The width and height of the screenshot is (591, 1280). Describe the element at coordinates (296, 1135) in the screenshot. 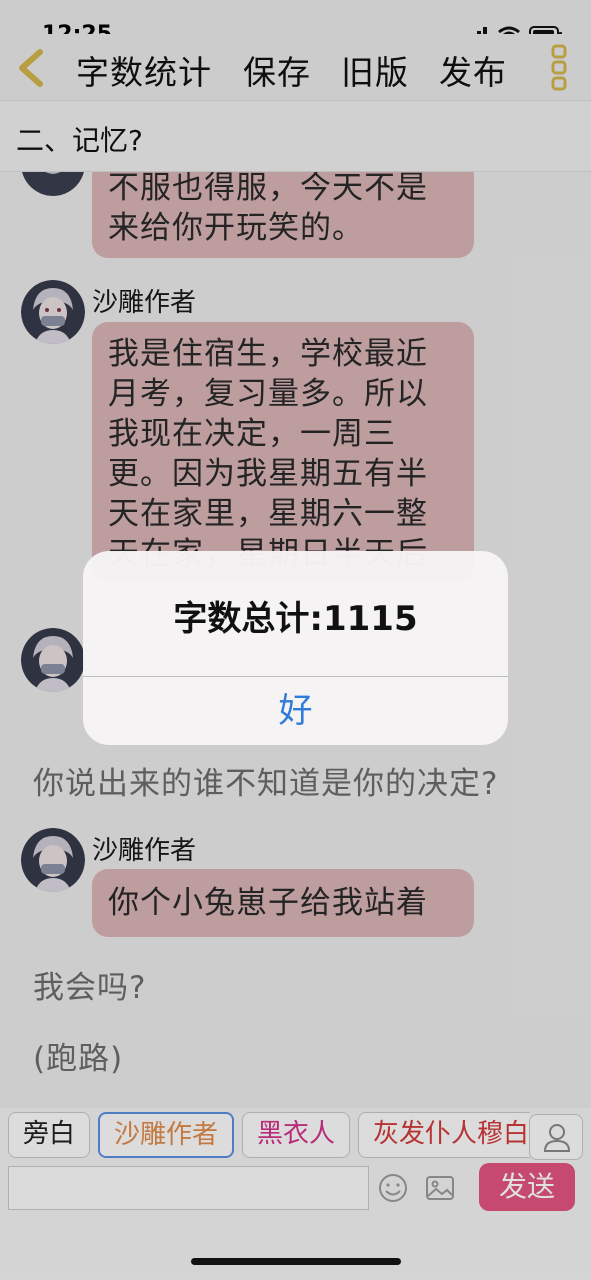

I see `role-tab-black-clothes: 黑衣人` at that location.